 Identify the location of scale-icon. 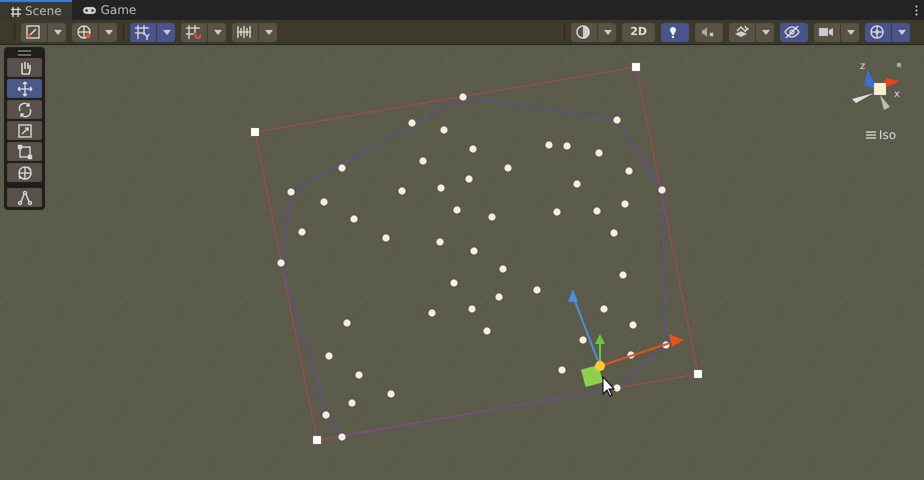
(24, 130).